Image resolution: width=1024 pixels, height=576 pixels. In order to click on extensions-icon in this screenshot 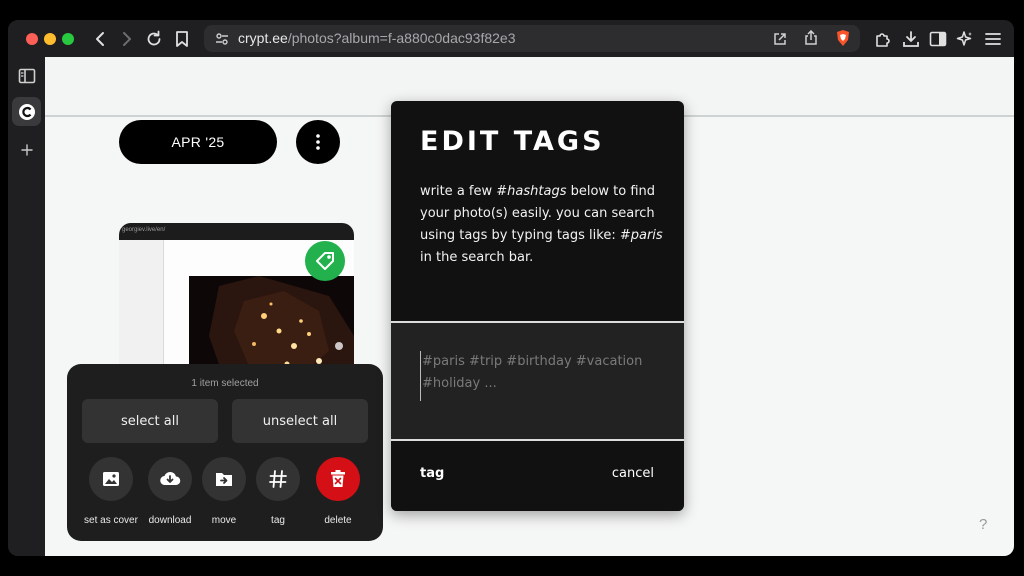, I will do `click(883, 39)`.